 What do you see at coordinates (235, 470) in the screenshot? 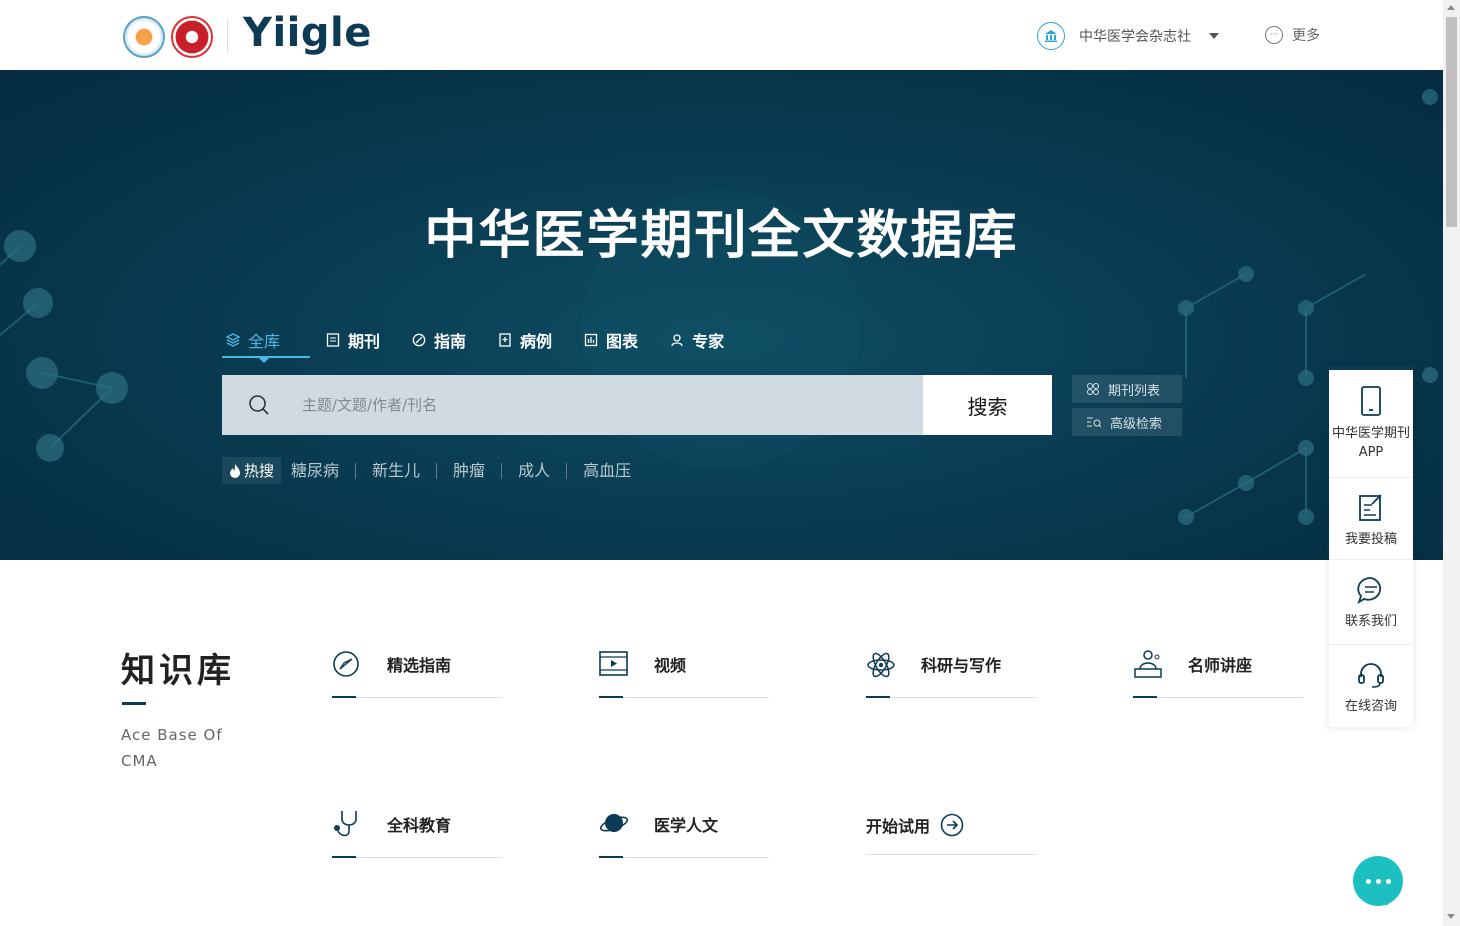
I see `flame-icon` at bounding box center [235, 470].